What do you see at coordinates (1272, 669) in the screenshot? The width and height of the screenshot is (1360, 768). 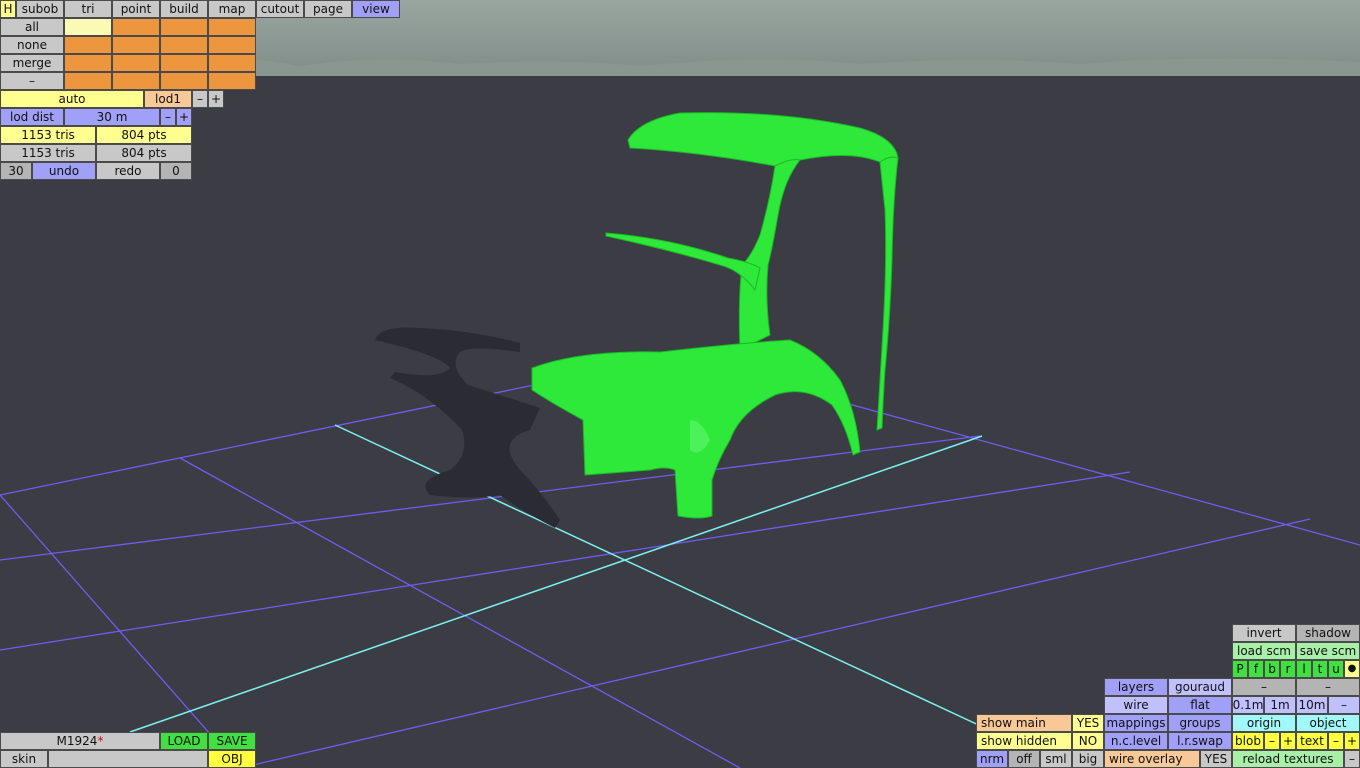 I see `view-back-button: b` at bounding box center [1272, 669].